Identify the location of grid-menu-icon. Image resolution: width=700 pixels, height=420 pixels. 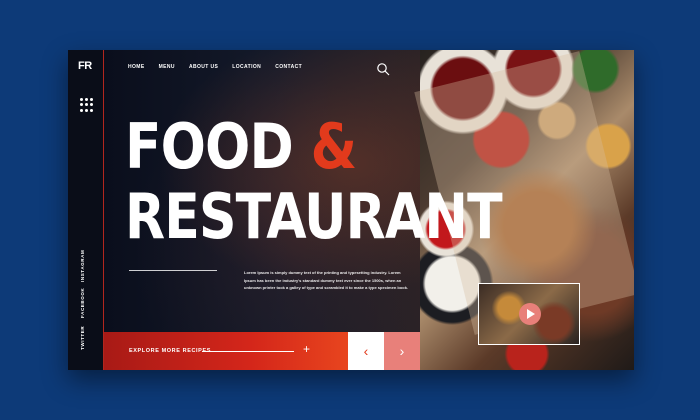
(87, 105).